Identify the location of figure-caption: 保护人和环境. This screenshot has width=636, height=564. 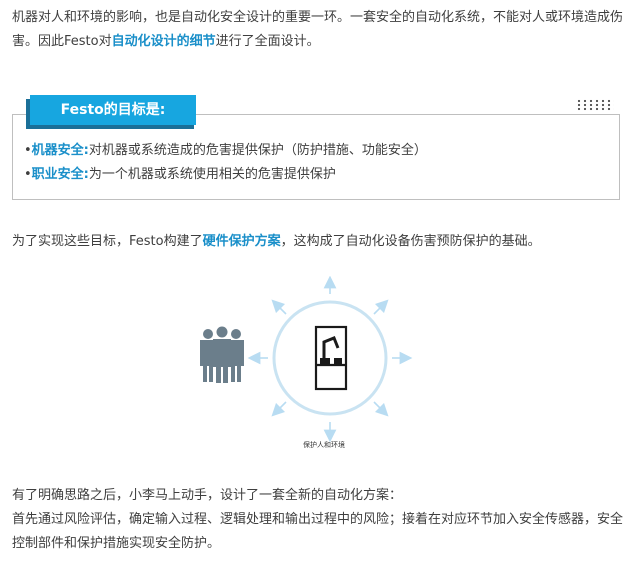
(324, 445).